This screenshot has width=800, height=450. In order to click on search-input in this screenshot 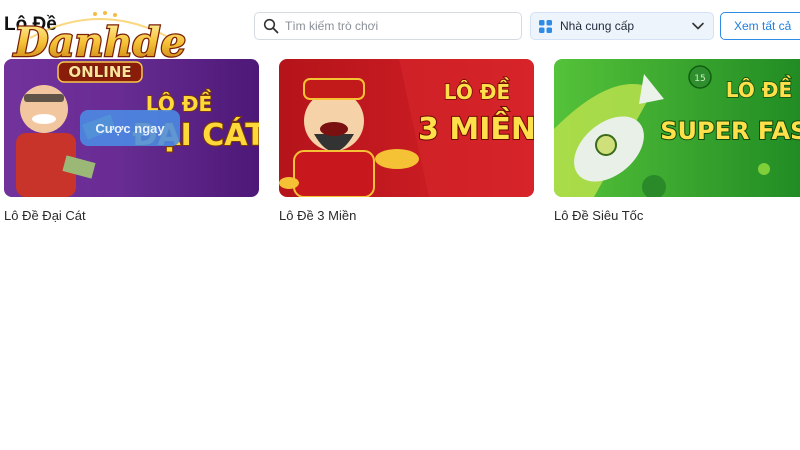, I will do `click(395, 26)`.